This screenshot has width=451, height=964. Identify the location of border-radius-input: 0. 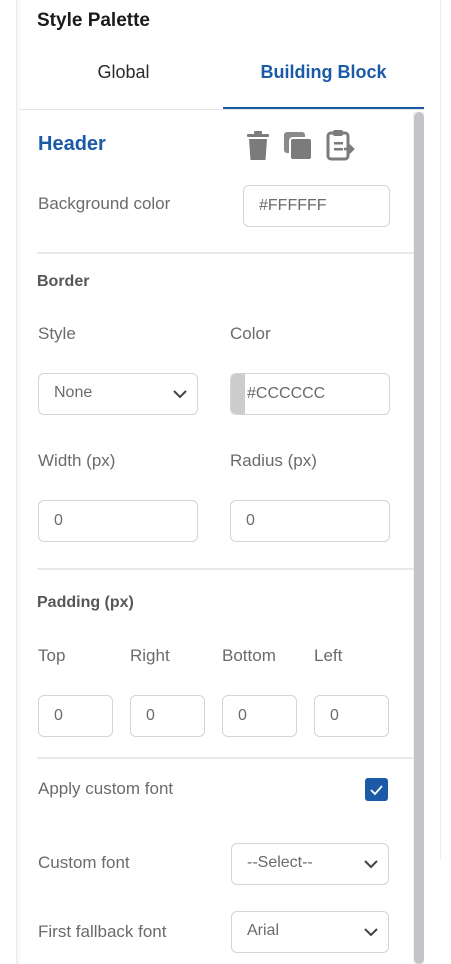
(310, 521).